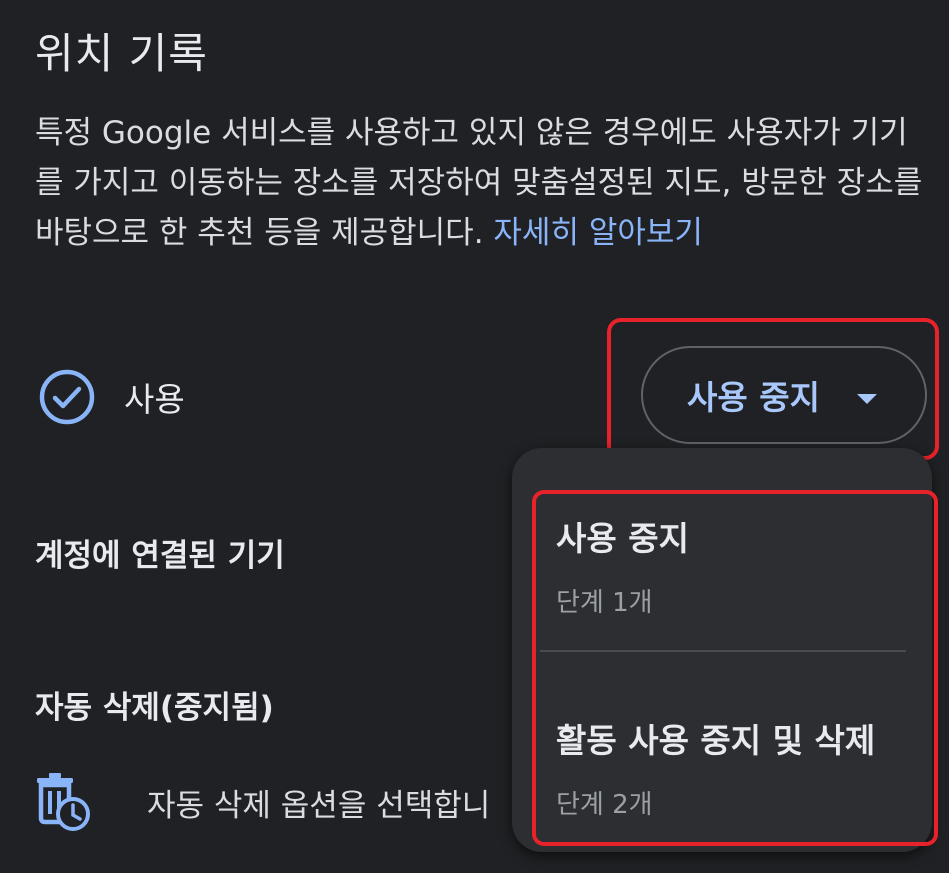 The image size is (949, 873). What do you see at coordinates (715, 767) in the screenshot?
I see `menu-item-turn-off-and-delete: 활동 사용 중지 및 삭제 단계 2개` at bounding box center [715, 767].